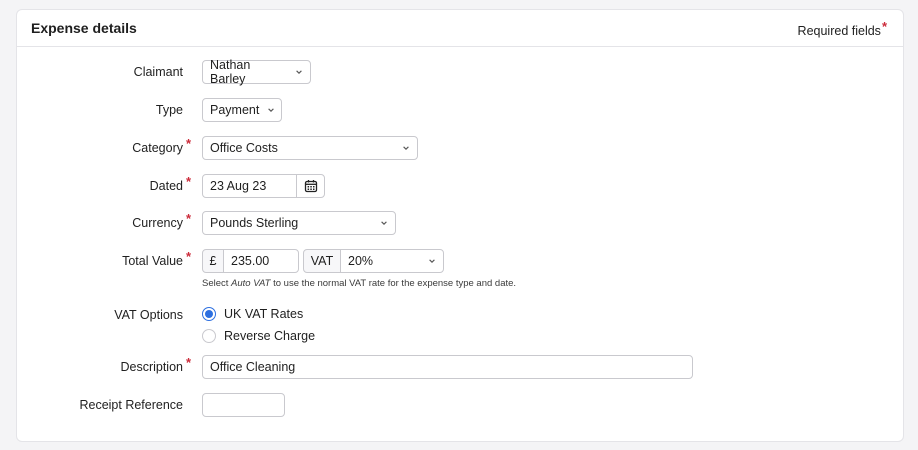 The height and width of the screenshot is (450, 918). What do you see at coordinates (243, 405) in the screenshot?
I see `receipt-reference-input` at bounding box center [243, 405].